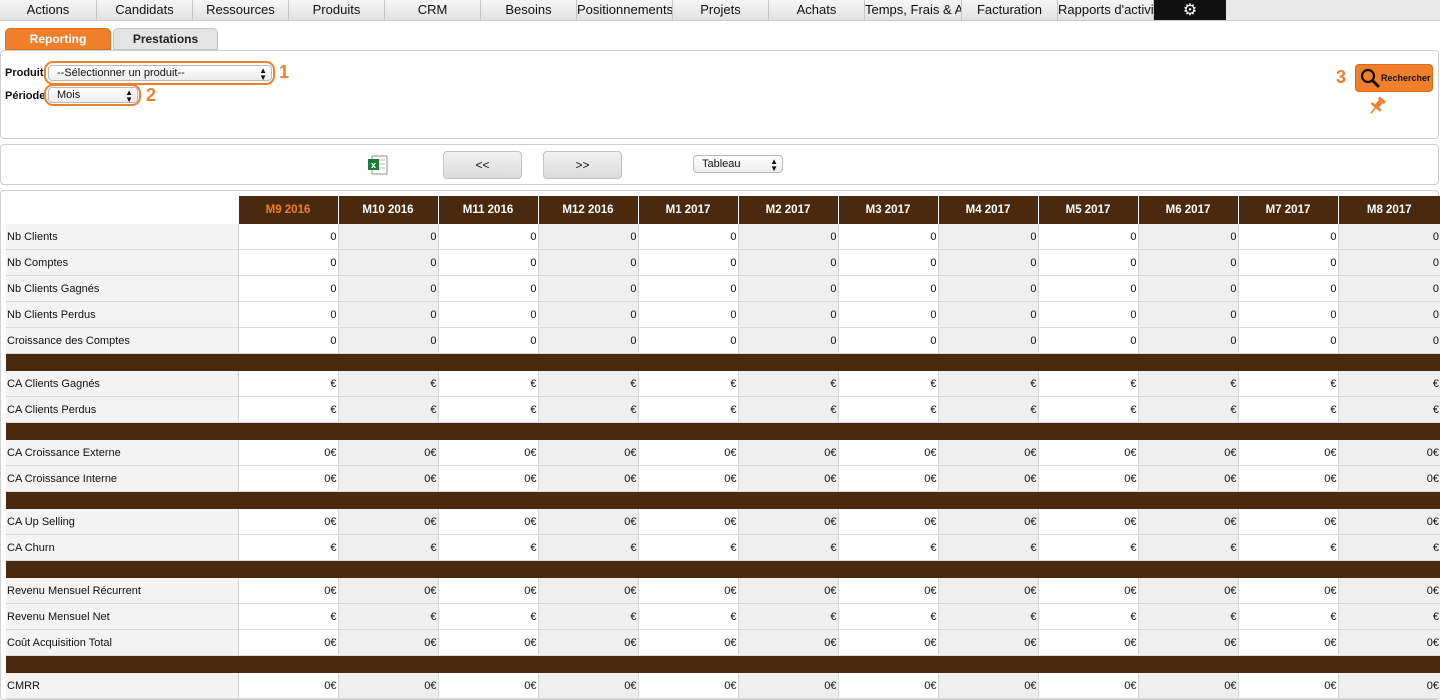  I want to click on nav-item: Positionnements, so click(625, 10).